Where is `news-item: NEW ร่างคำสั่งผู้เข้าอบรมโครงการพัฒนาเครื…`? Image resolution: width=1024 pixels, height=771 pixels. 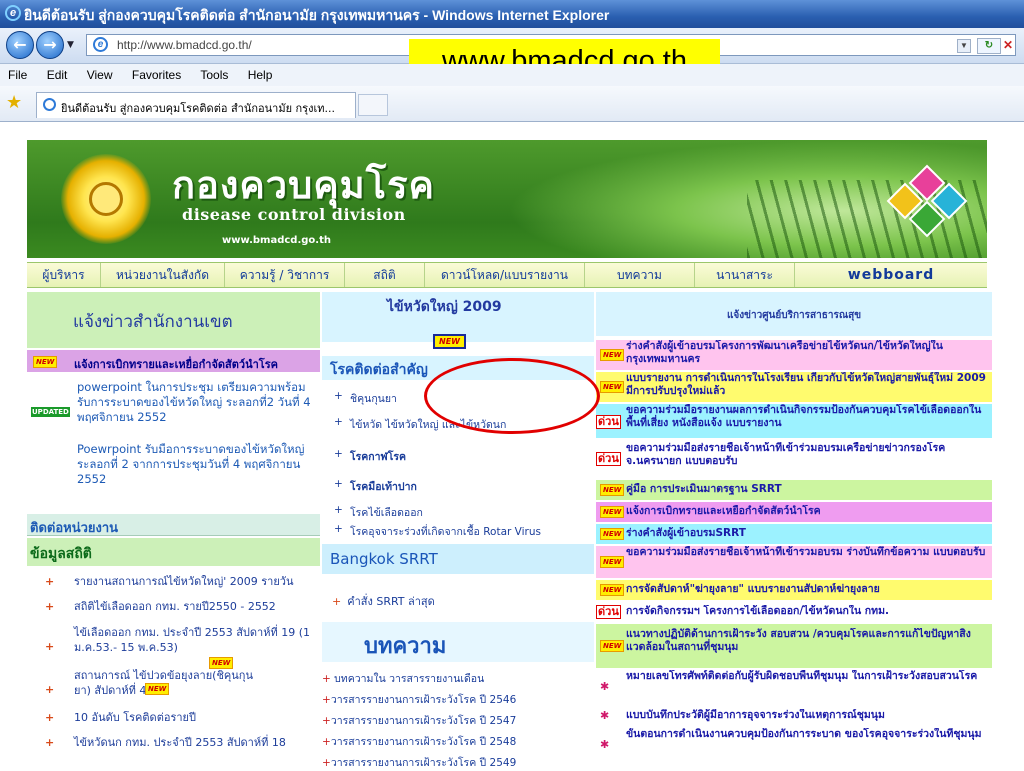 news-item: NEW ร่างคำสั่งผู้เข้าอบรมโครงการพัฒนาเครื… is located at coordinates (794, 355).